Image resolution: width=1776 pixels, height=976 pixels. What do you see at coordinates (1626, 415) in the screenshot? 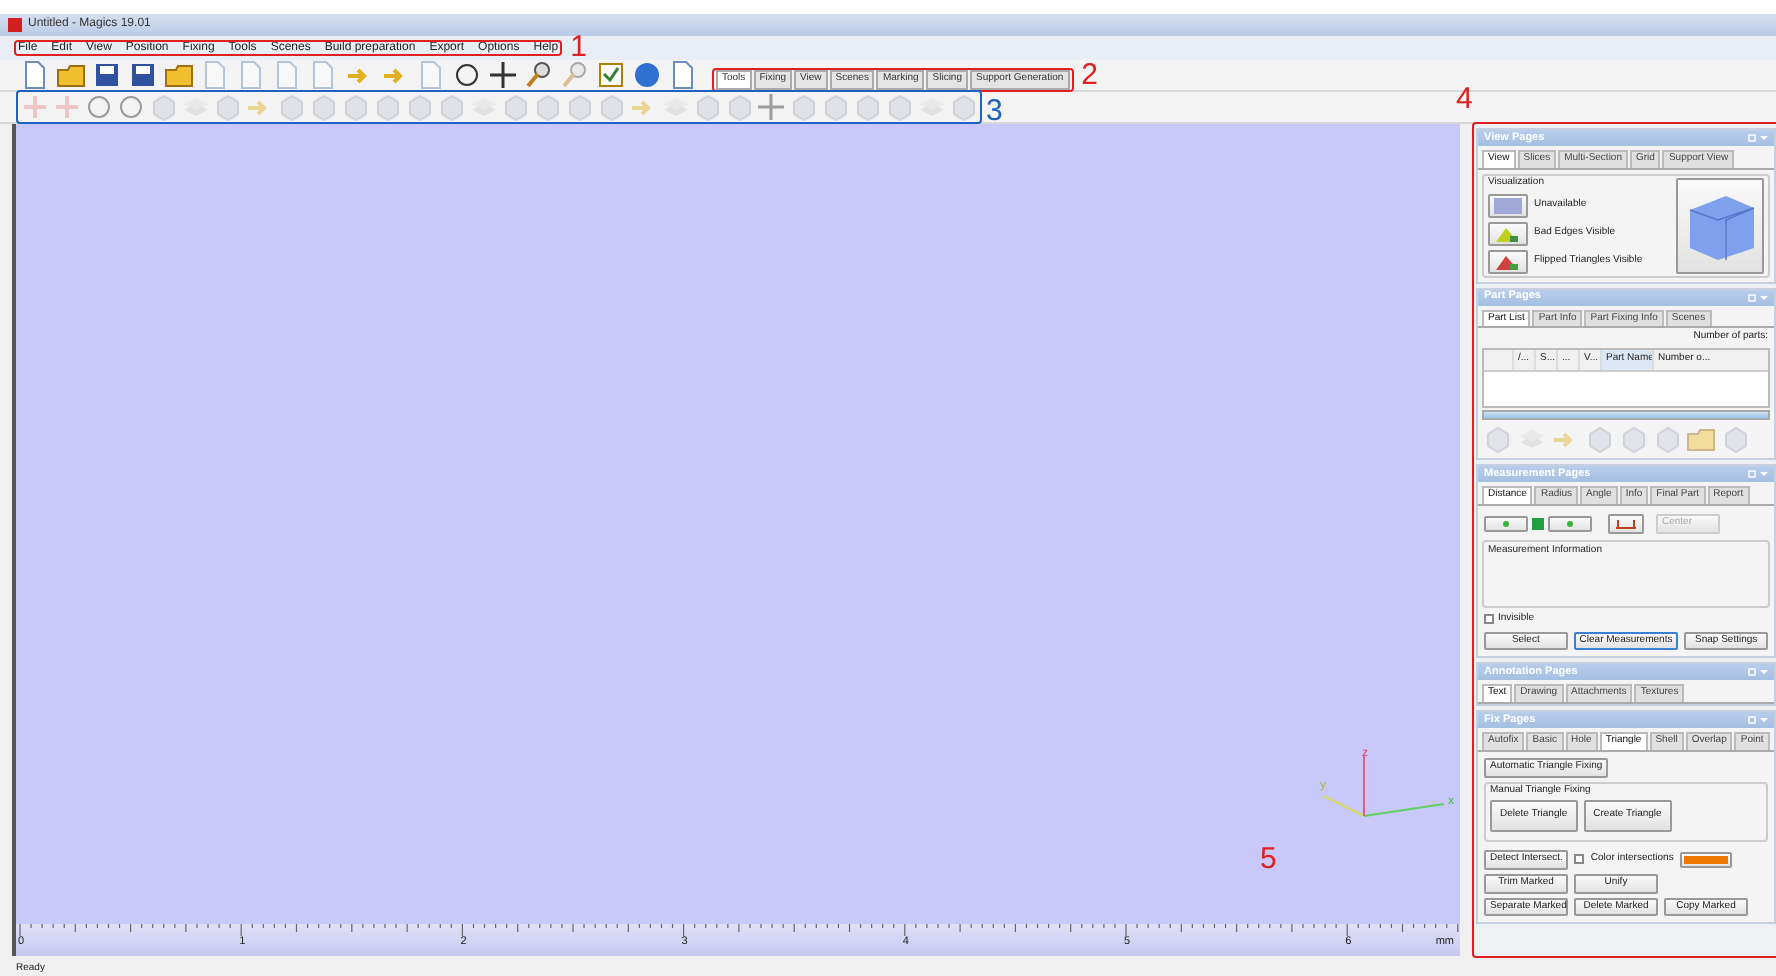
I see `scrollbar` at bounding box center [1626, 415].